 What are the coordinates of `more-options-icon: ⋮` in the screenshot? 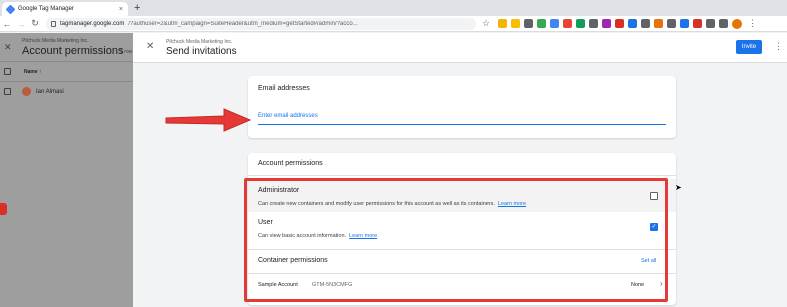 It's located at (778, 46).